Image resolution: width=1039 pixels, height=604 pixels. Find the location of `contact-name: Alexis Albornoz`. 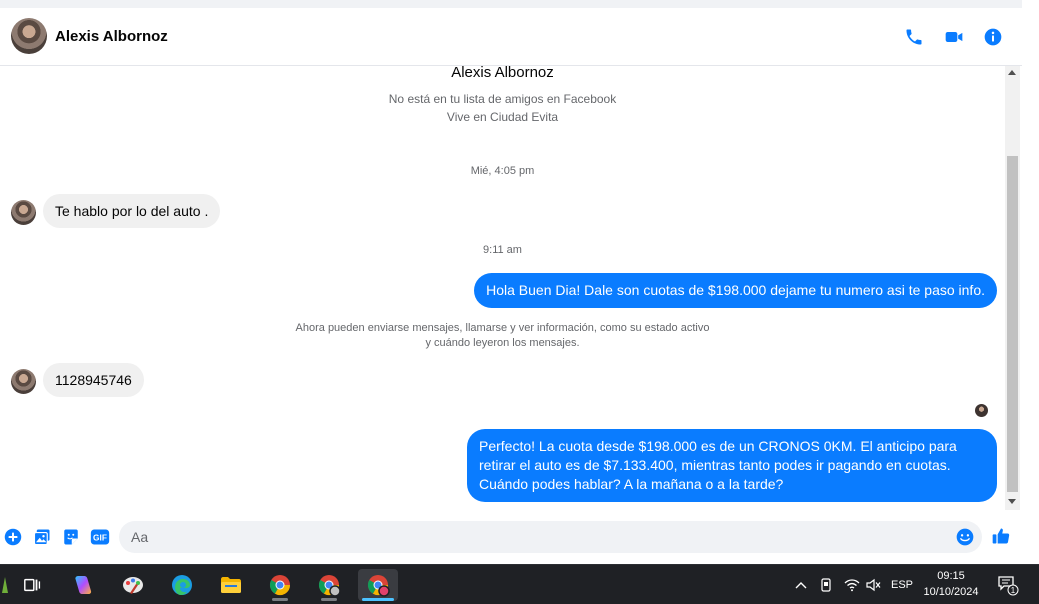

contact-name: Alexis Albornoz is located at coordinates (111, 36).